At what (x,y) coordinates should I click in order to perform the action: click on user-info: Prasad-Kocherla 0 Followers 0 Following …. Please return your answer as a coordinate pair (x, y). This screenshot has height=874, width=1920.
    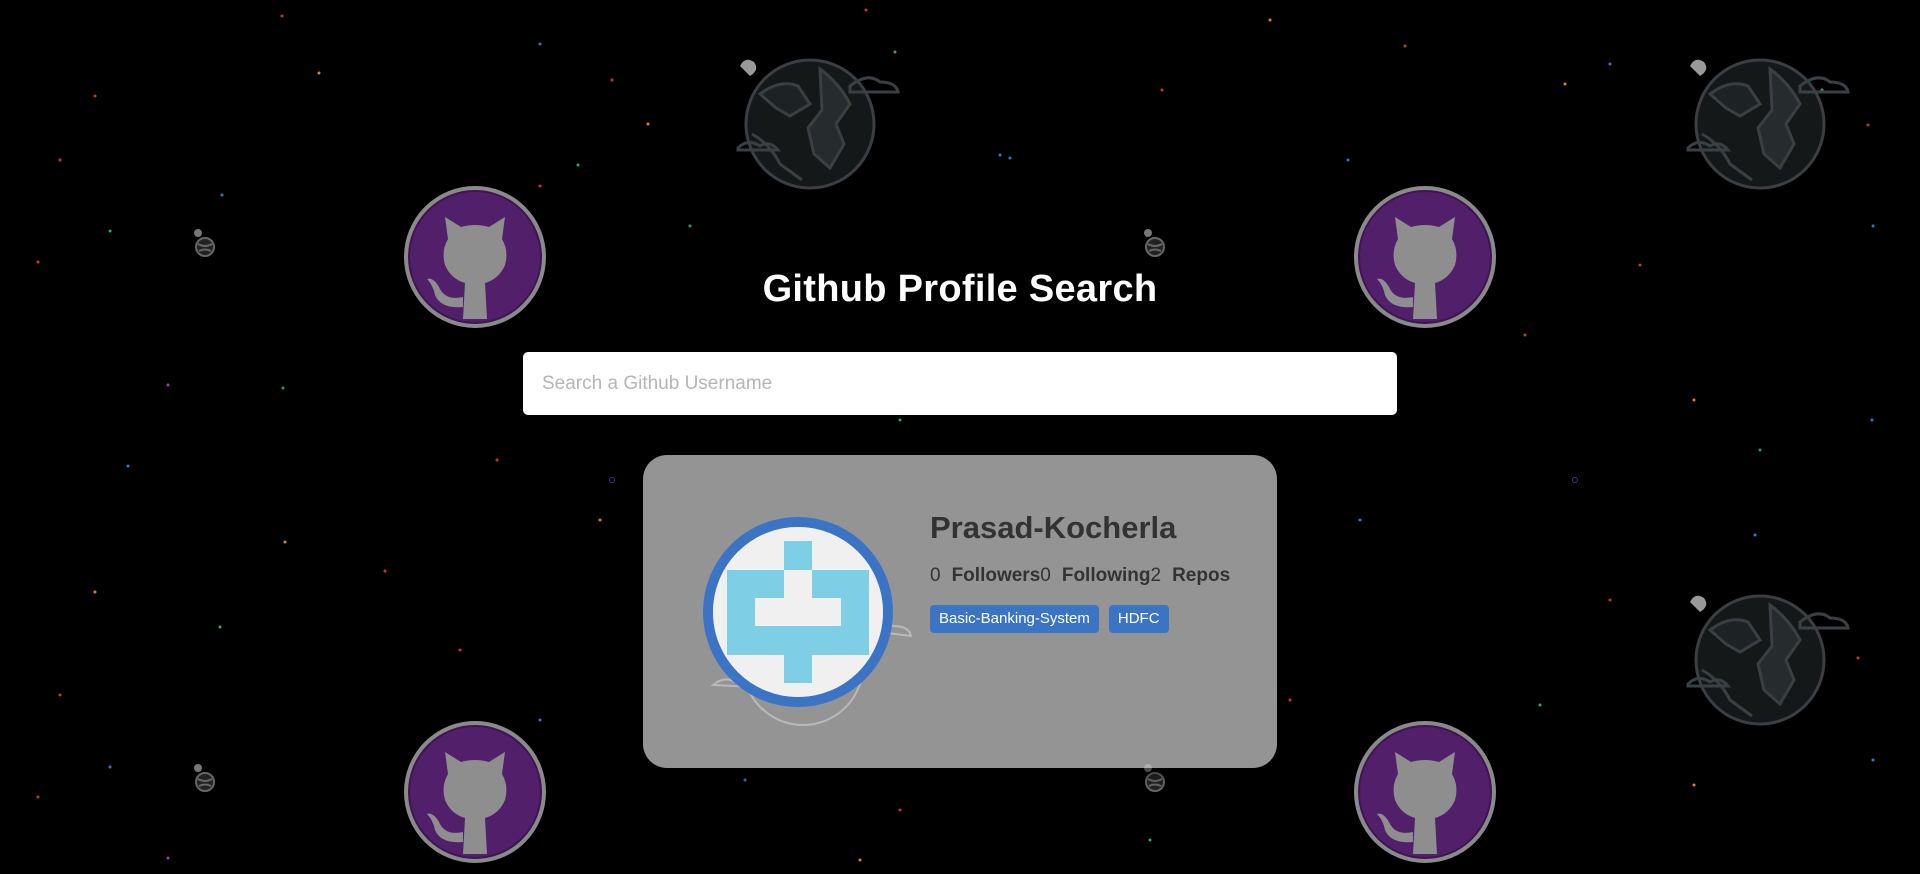
    Looking at the image, I should click on (1090, 571).